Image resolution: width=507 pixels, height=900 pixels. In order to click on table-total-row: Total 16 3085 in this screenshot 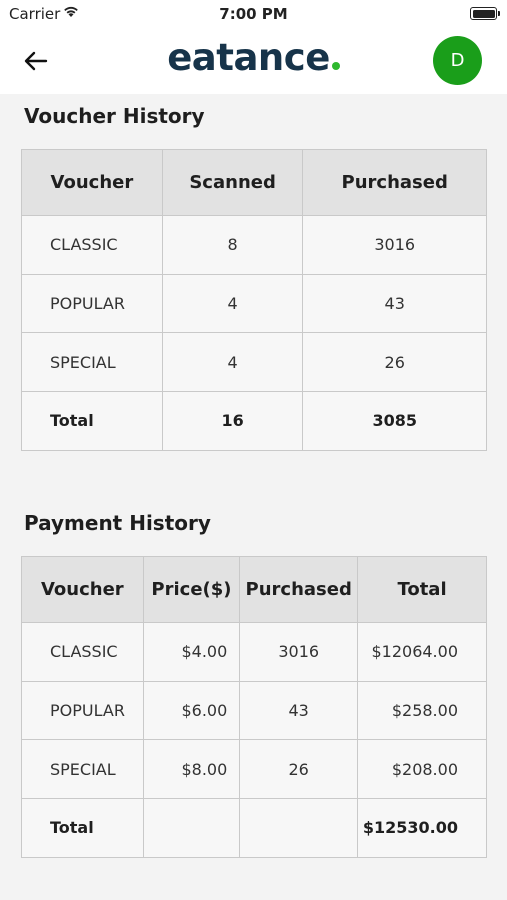, I will do `click(254, 421)`.